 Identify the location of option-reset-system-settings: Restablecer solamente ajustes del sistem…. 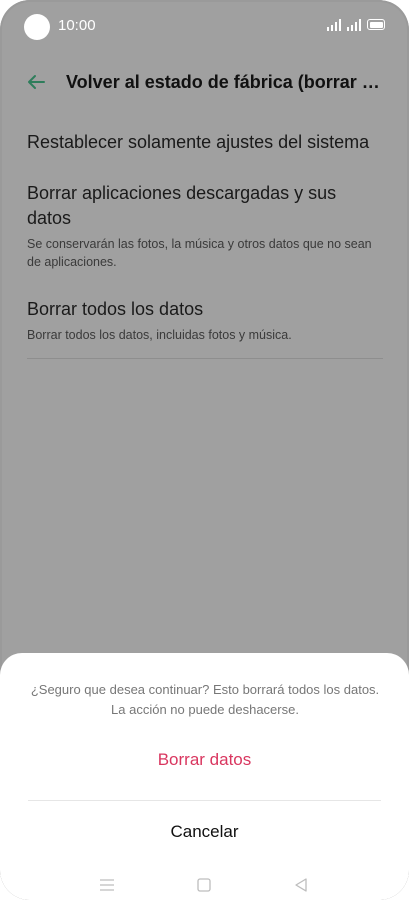
(205, 142).